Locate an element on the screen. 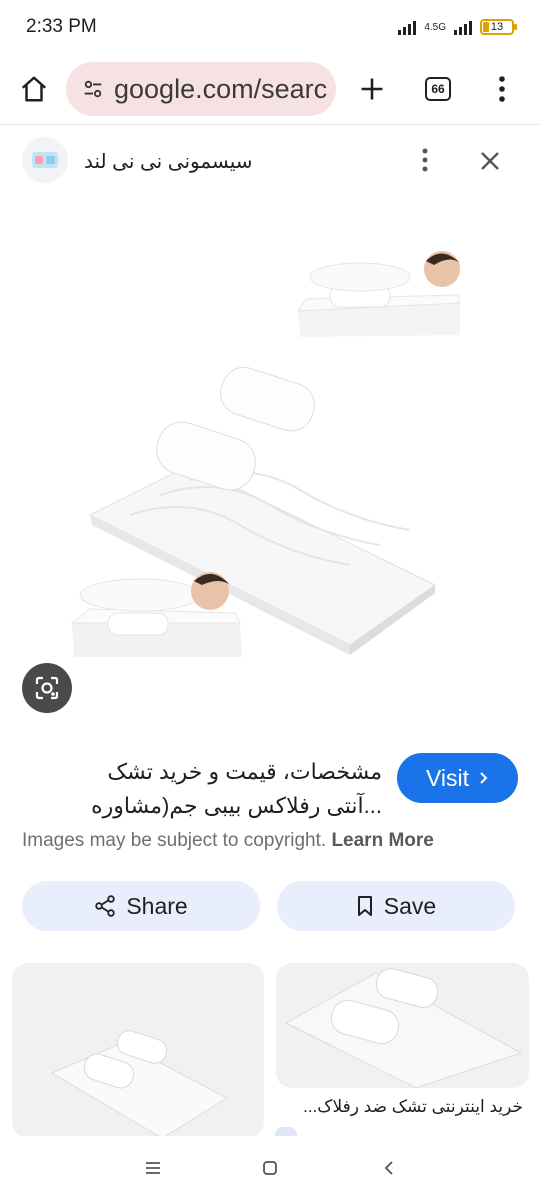 The height and width of the screenshot is (1200, 540). panel-more-button is located at coordinates (425, 160).